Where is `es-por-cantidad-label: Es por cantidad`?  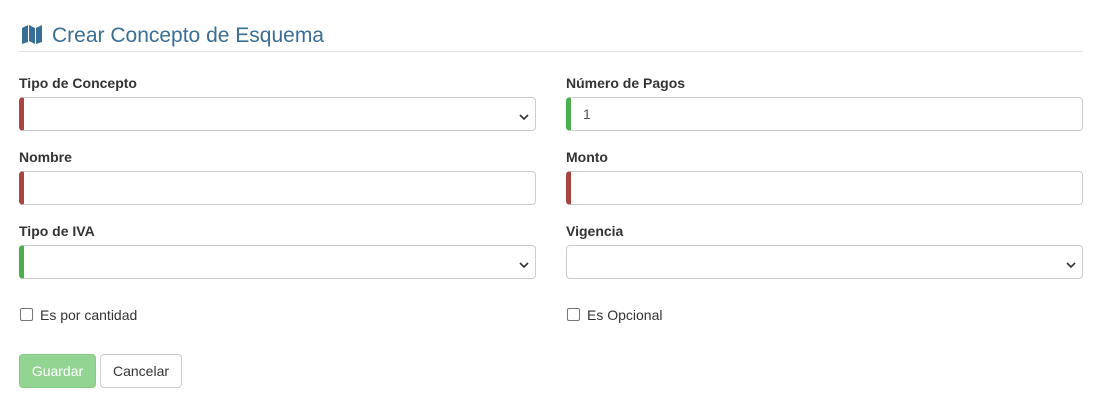 es-por-cantidad-label: Es por cantidad is located at coordinates (89, 315).